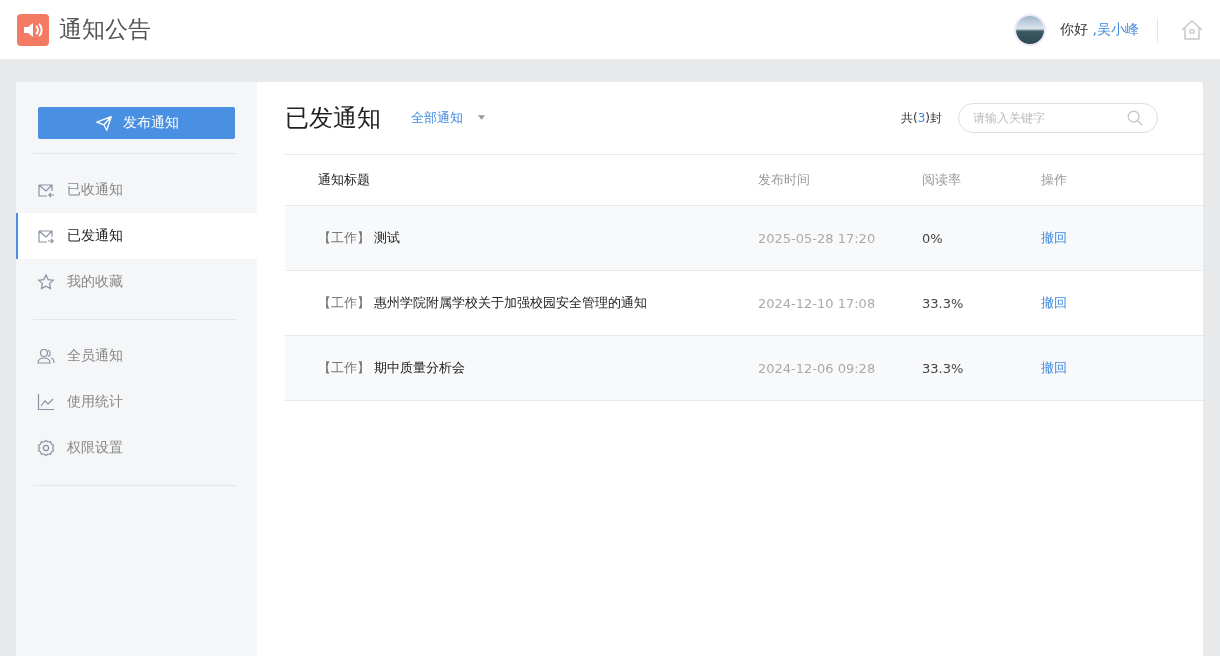  Describe the element at coordinates (1192, 29) in the screenshot. I see `home-icon` at that location.